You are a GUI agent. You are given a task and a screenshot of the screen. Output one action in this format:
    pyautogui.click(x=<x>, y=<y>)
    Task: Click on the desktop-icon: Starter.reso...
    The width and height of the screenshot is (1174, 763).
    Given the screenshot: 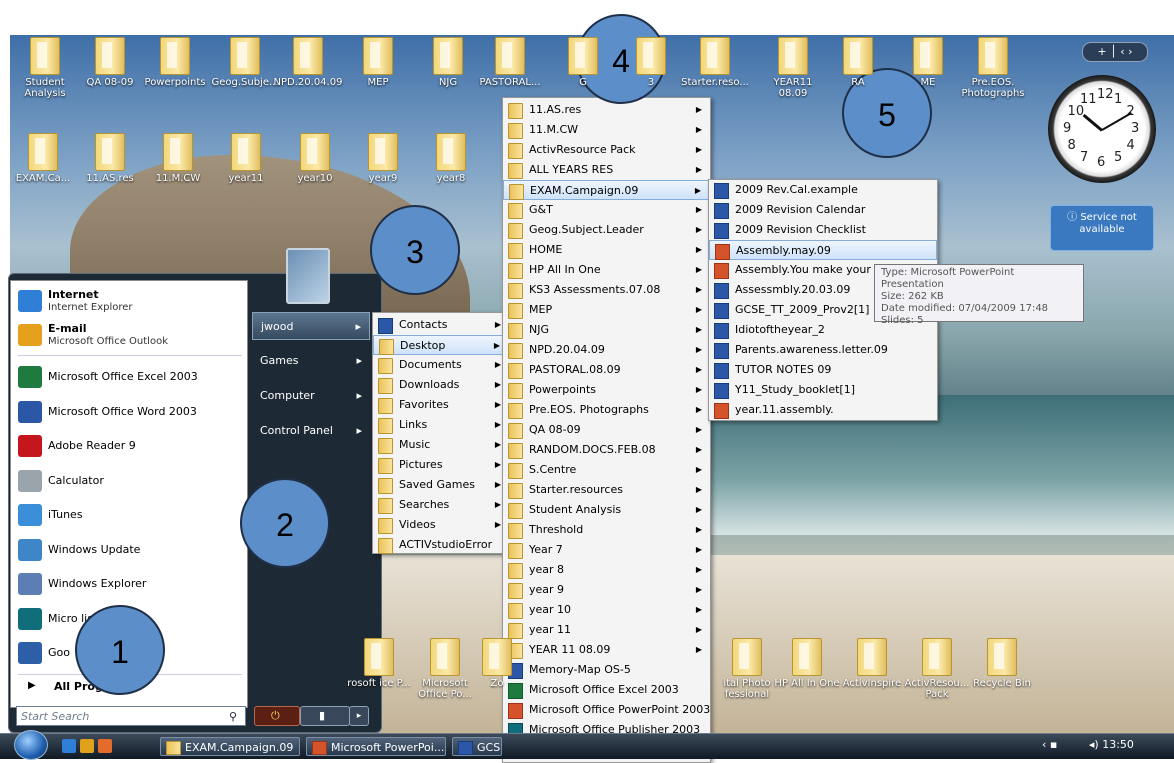 What is the action you would take?
    pyautogui.click(x=715, y=62)
    